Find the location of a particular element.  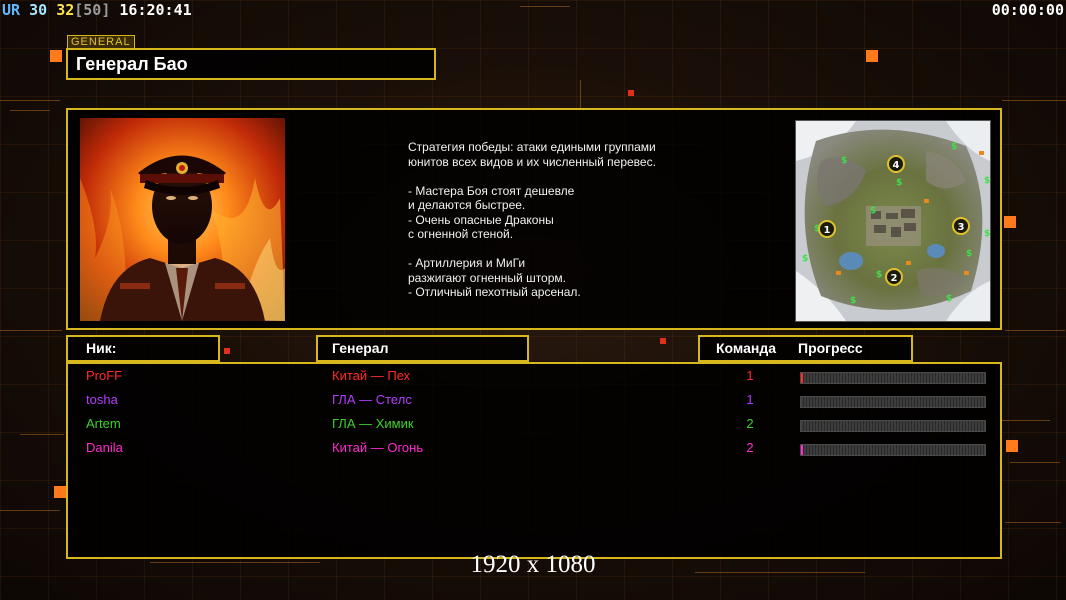

player-row: Artem ГЛА — Химик 2 is located at coordinates (534, 425).